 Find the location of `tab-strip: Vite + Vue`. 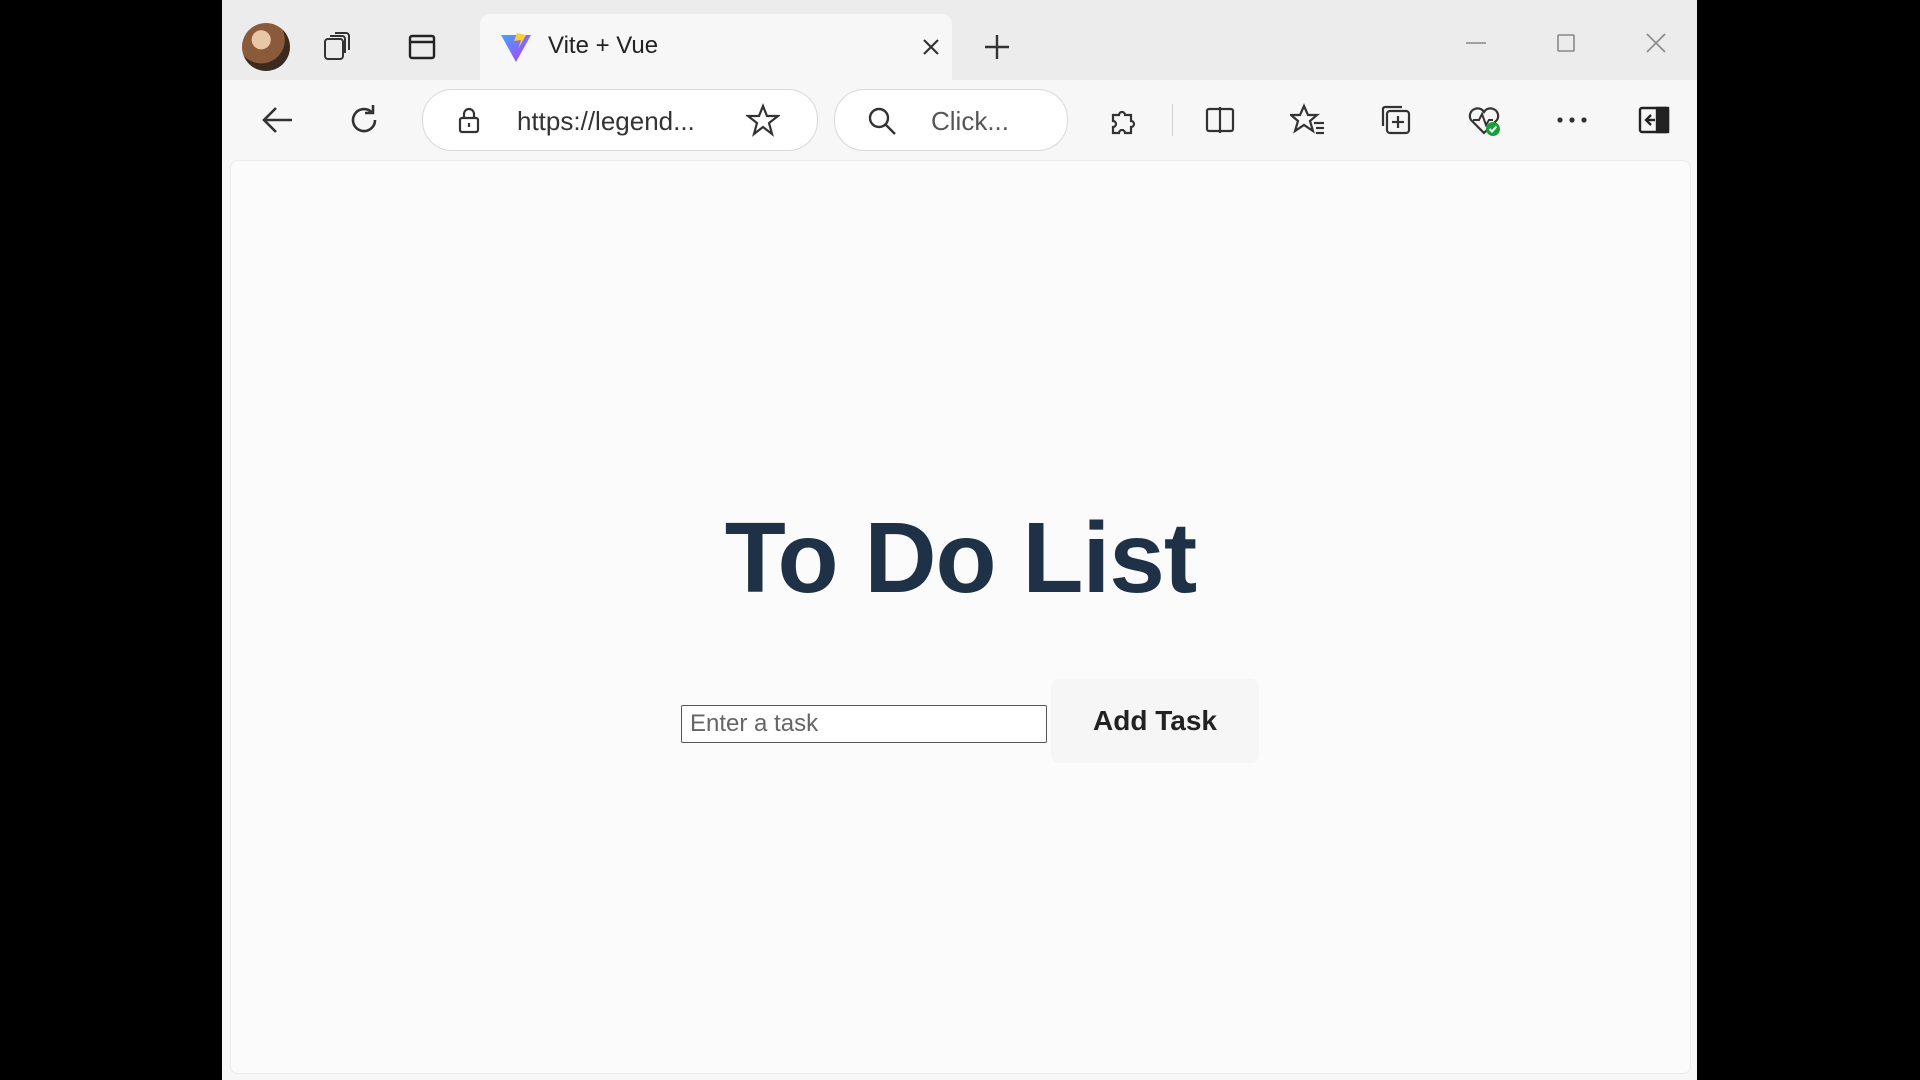

tab-strip: Vite + Vue is located at coordinates (959, 40).